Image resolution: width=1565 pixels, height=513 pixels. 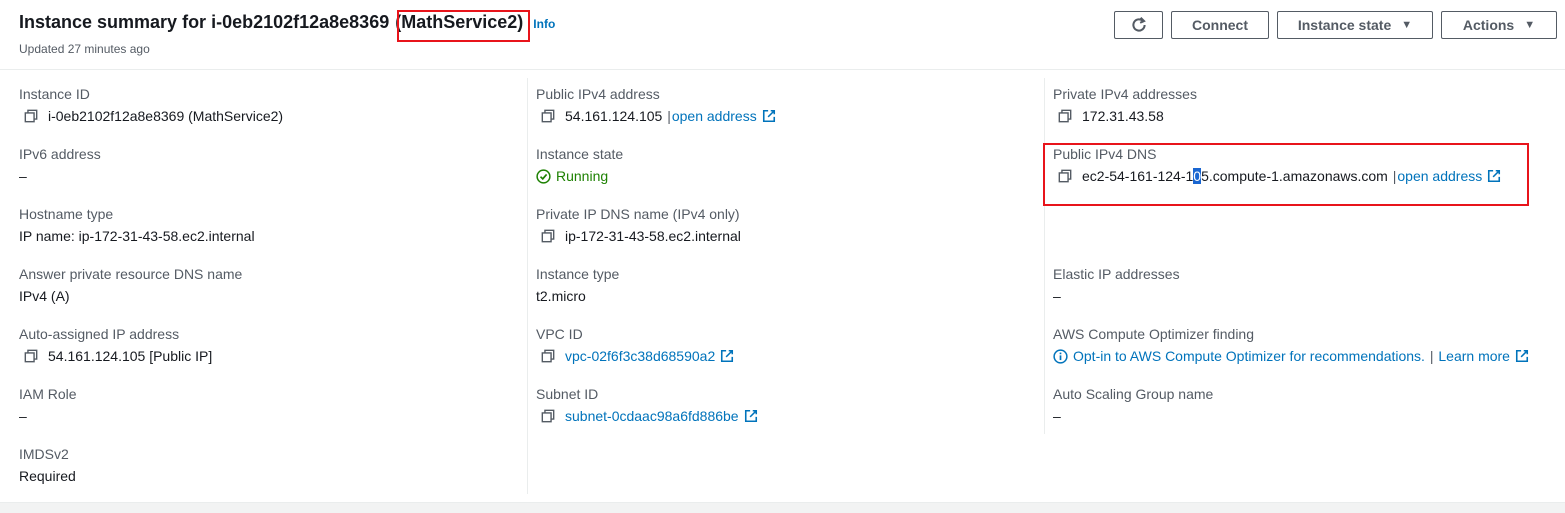 What do you see at coordinates (653, 236) in the screenshot?
I see `private-dns-value: ip-172-31-43-58.ec2.internal` at bounding box center [653, 236].